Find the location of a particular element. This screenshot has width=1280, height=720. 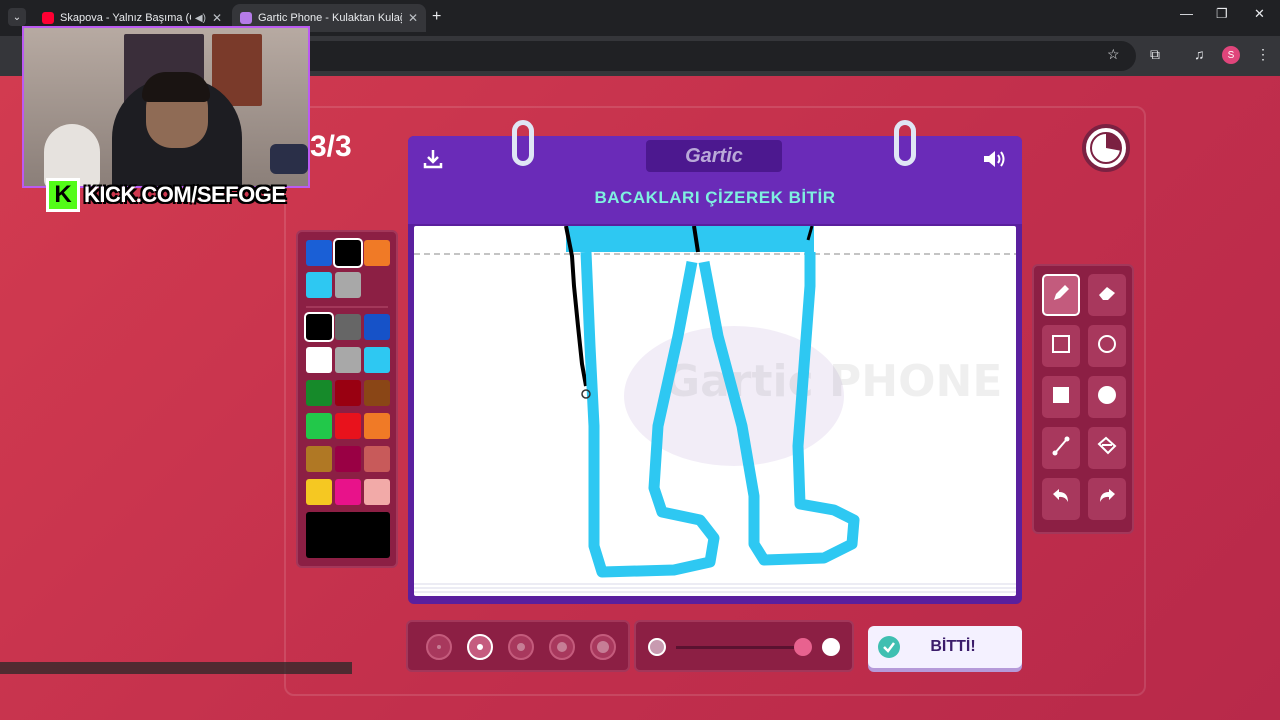

minimize-icon: — is located at coordinates (1186, 13).